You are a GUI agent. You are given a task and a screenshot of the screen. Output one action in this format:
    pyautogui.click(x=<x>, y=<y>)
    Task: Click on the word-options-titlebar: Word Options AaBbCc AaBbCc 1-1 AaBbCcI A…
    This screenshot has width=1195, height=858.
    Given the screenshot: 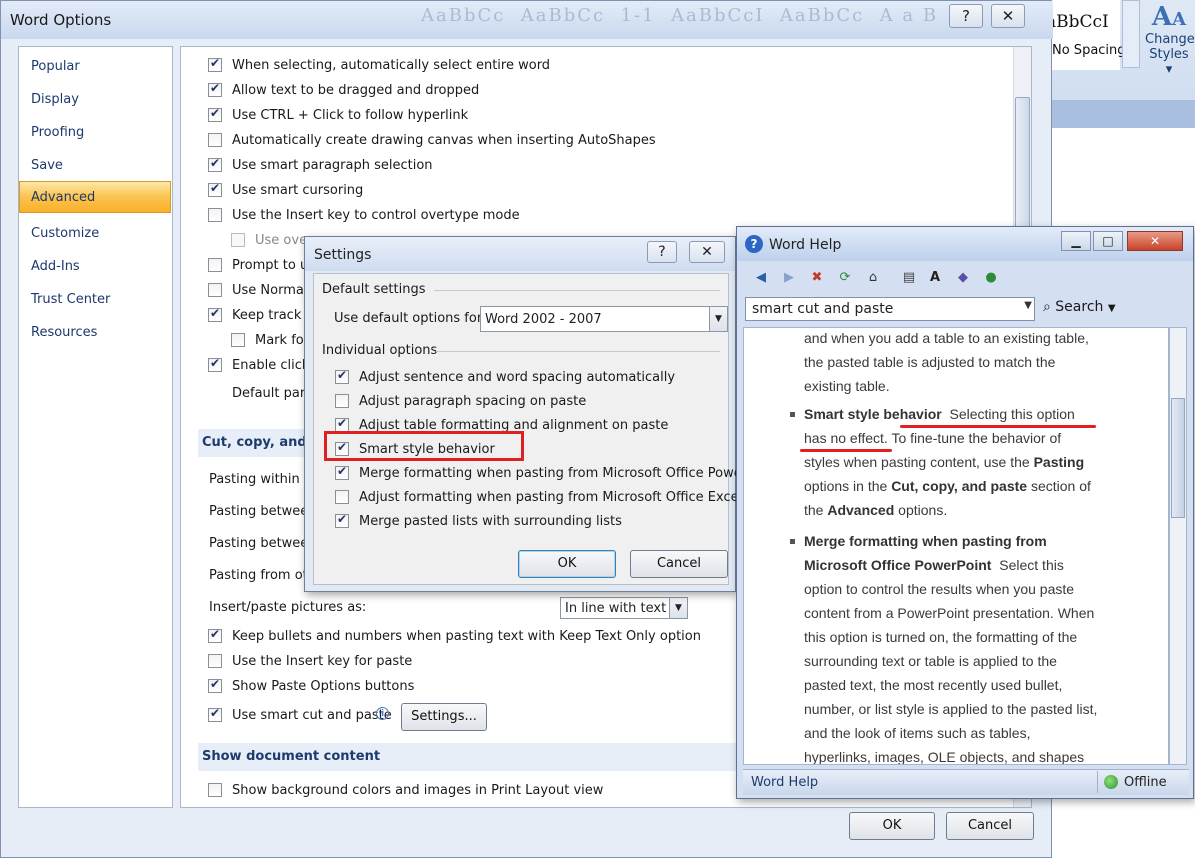 What is the action you would take?
    pyautogui.click(x=527, y=20)
    